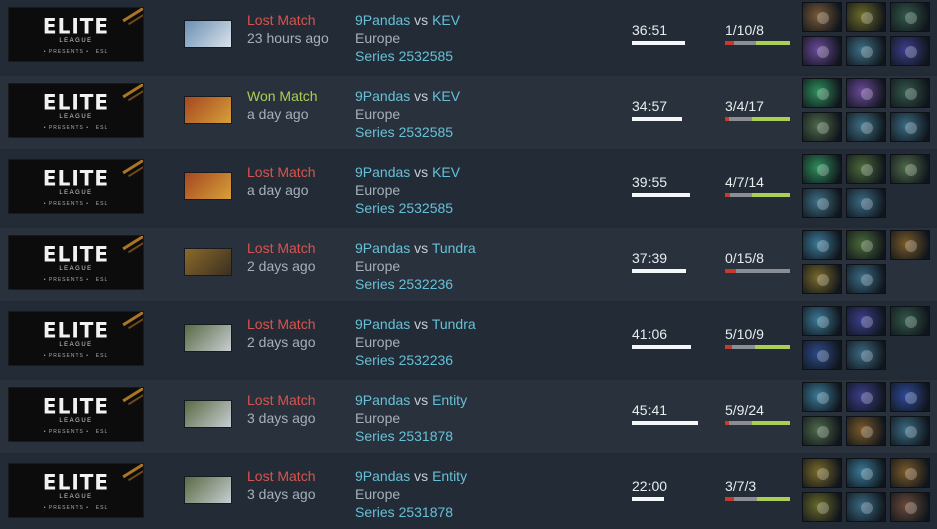 The width and height of the screenshot is (937, 529). Describe the element at coordinates (910, 397) in the screenshot. I see `aether-lens-icon` at that location.